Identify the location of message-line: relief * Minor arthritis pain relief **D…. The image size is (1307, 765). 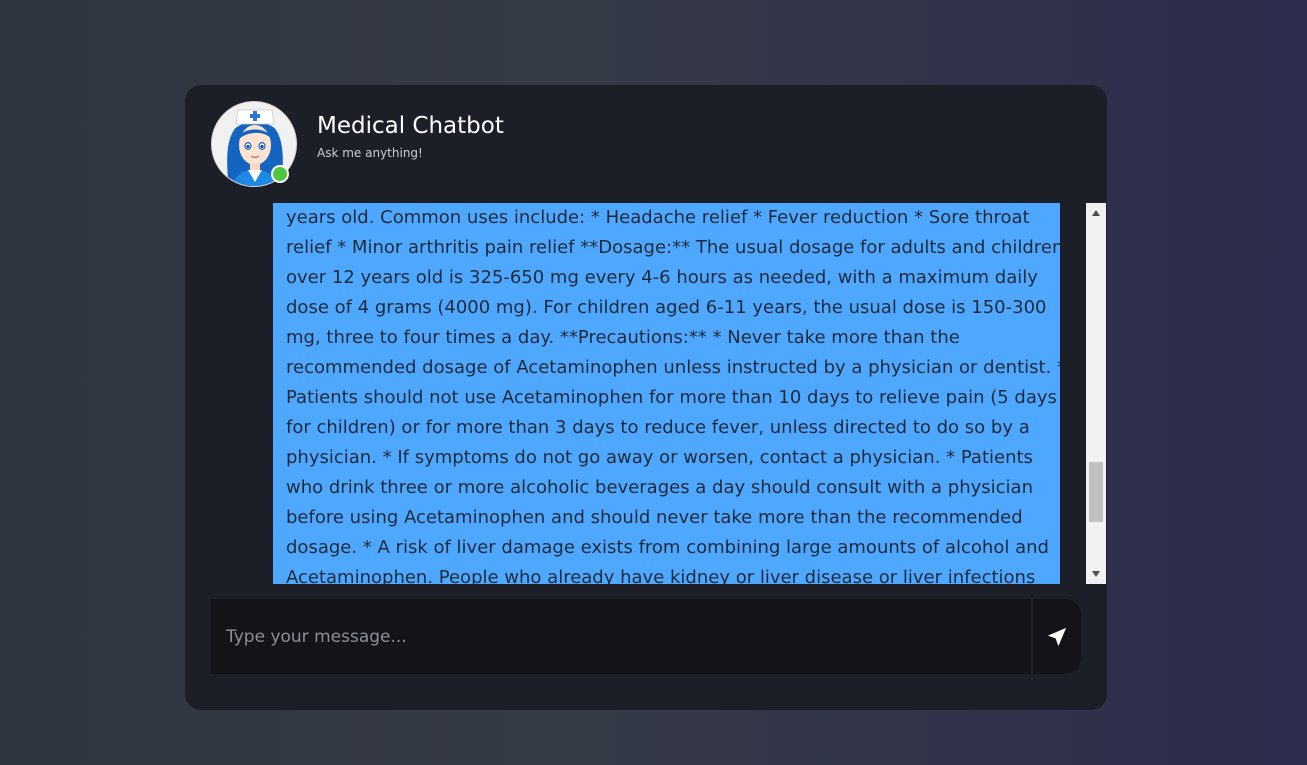
(673, 247).